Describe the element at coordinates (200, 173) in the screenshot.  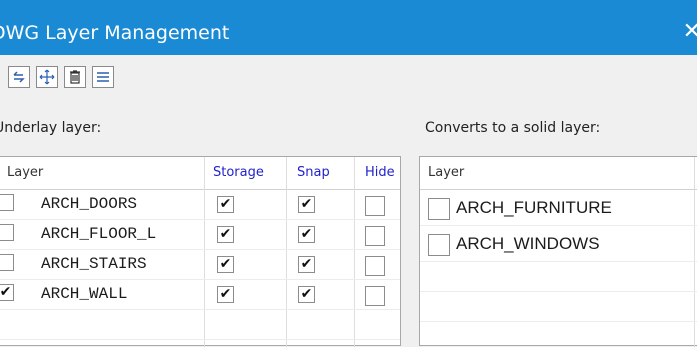
I see `table-header: Layer Storage Snap Hide` at that location.